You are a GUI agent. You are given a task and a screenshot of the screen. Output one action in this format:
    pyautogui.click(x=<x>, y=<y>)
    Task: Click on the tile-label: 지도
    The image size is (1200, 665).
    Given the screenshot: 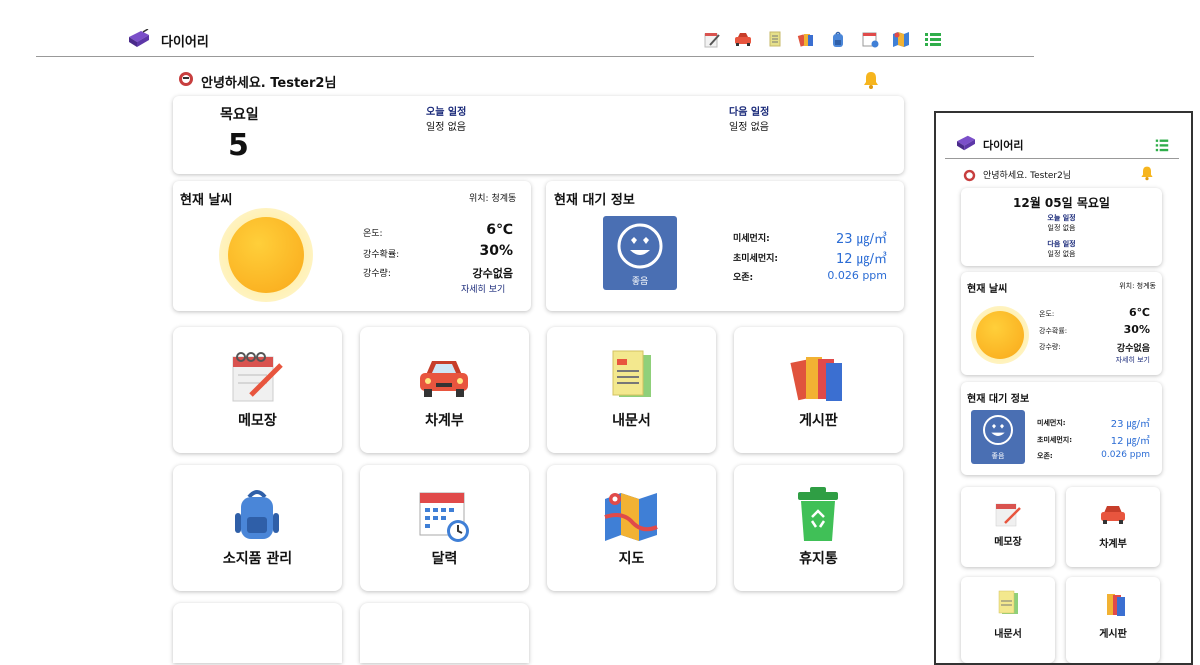 What is the action you would take?
    pyautogui.click(x=631, y=559)
    